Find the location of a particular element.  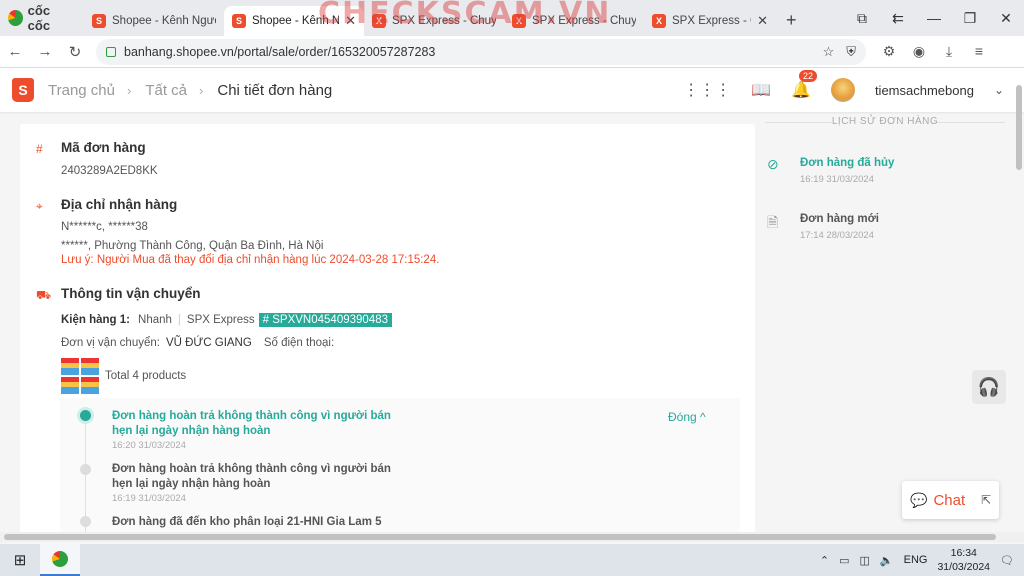

breadcrumb-home: Trang chủ is located at coordinates (81, 90).